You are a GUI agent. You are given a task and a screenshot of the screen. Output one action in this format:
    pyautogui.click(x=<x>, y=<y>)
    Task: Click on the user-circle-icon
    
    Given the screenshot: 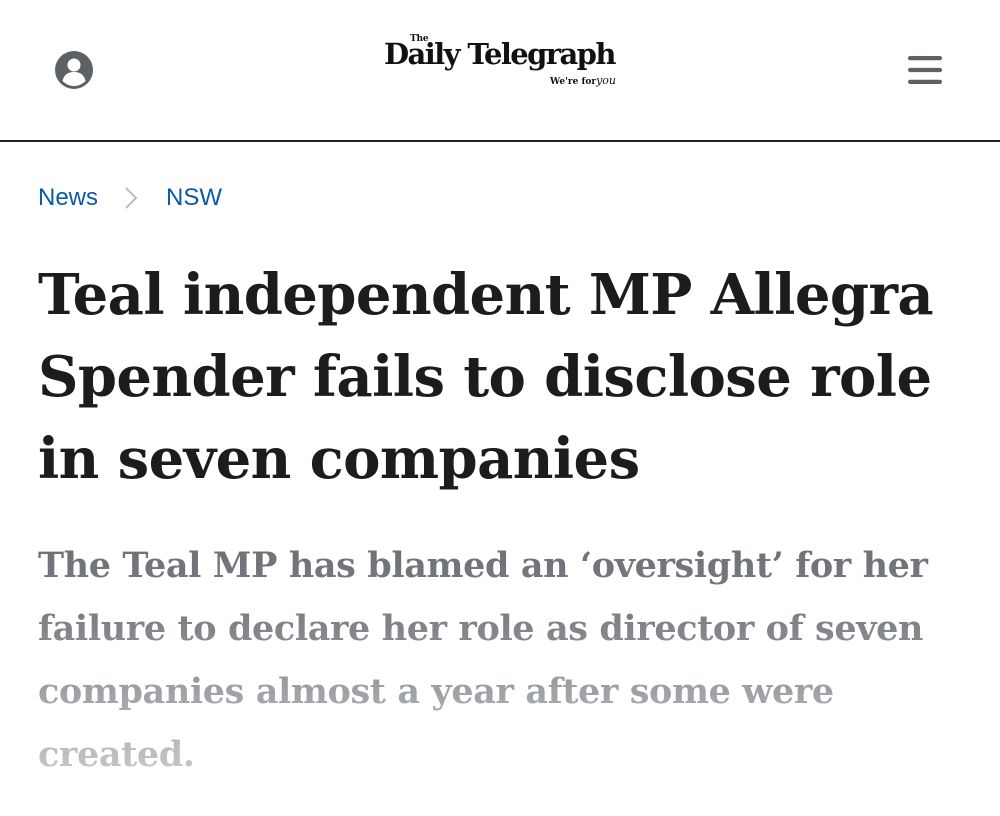 What is the action you would take?
    pyautogui.click(x=74, y=70)
    